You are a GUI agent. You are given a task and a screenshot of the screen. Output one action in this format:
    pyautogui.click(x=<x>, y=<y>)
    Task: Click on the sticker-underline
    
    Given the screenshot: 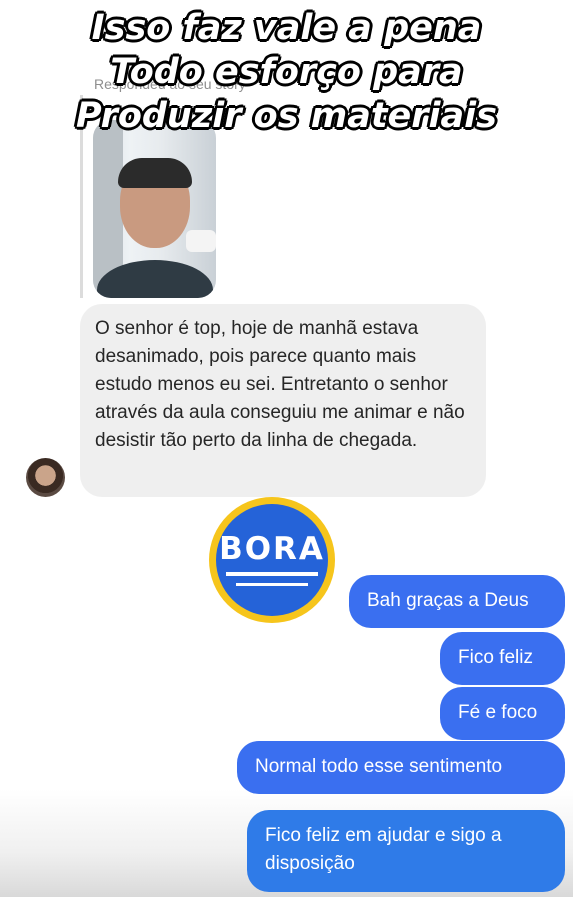 What is the action you would take?
    pyautogui.click(x=272, y=574)
    